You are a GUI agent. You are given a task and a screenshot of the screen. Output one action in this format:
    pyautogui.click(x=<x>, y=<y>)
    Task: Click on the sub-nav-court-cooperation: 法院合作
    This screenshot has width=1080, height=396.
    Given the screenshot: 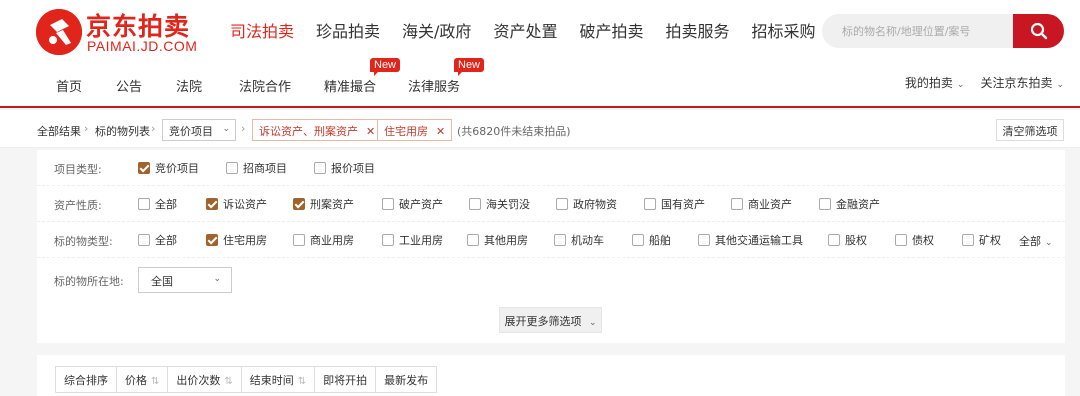 What is the action you would take?
    pyautogui.click(x=265, y=85)
    